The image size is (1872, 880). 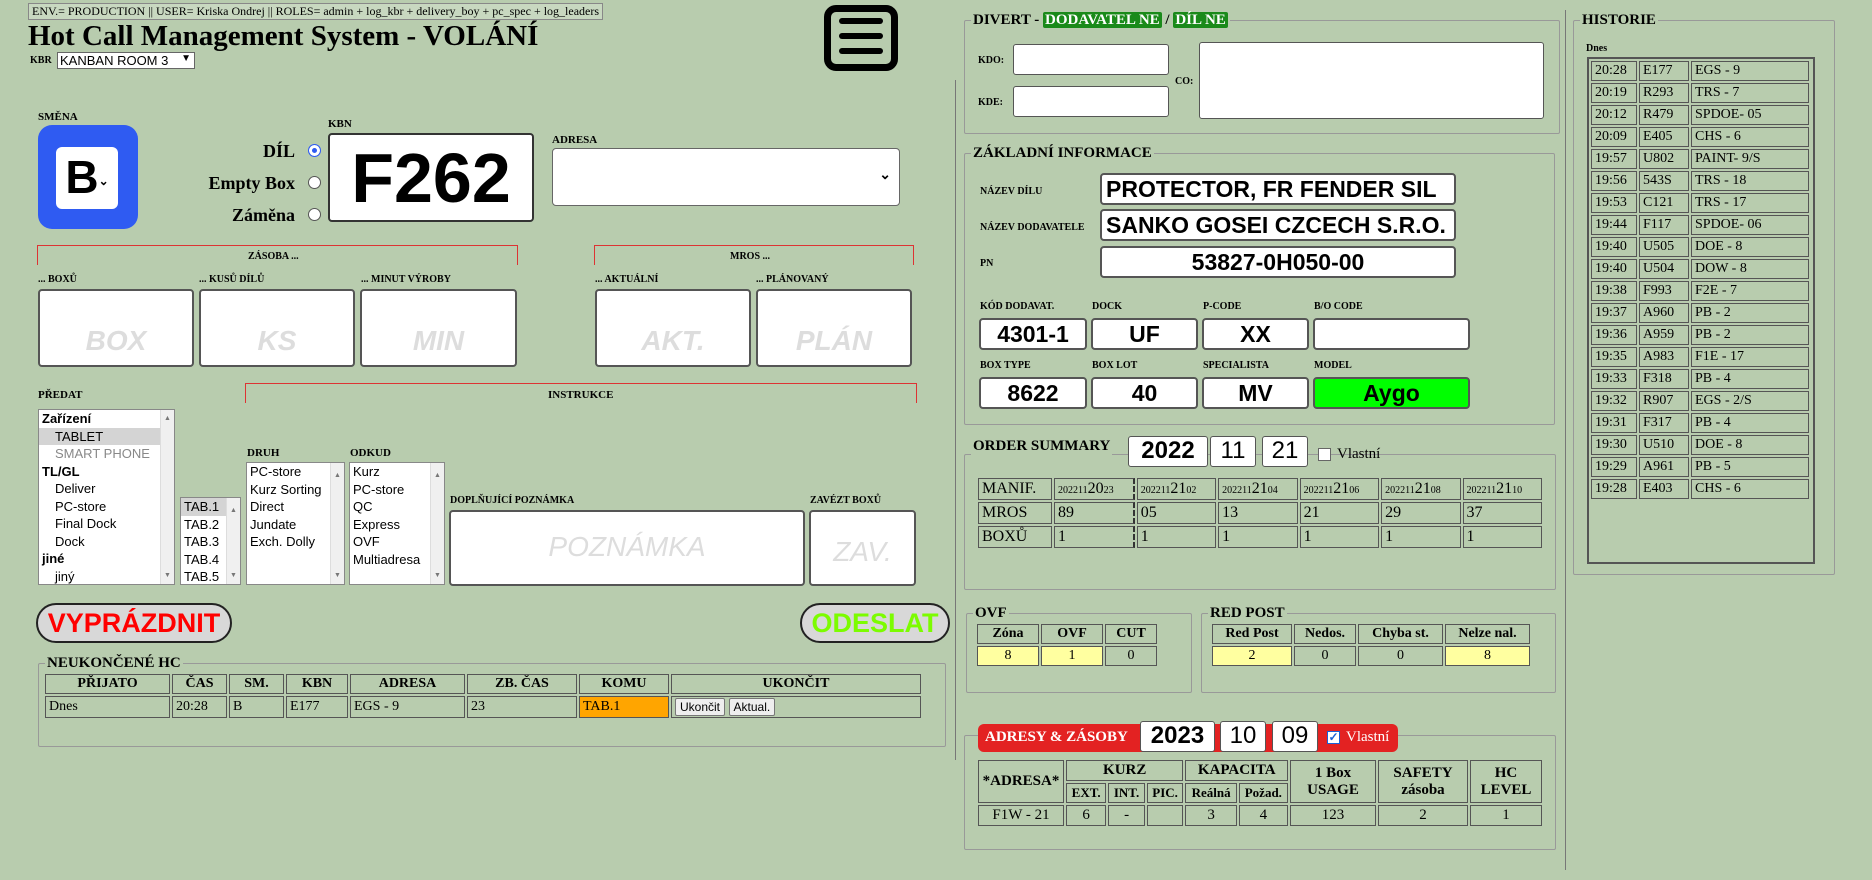 I want to click on list-item: jiný, so click(x=106, y=576).